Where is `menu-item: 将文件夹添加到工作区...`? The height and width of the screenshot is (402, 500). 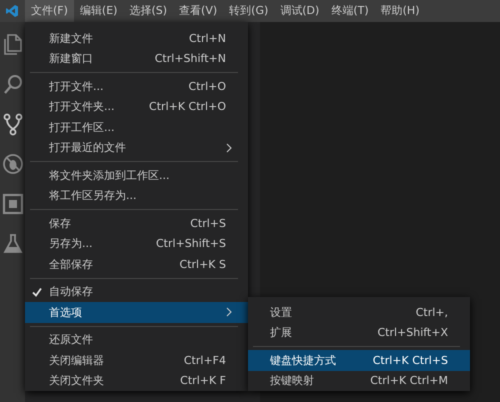 menu-item: 将文件夹添加到工作区... is located at coordinates (136, 175).